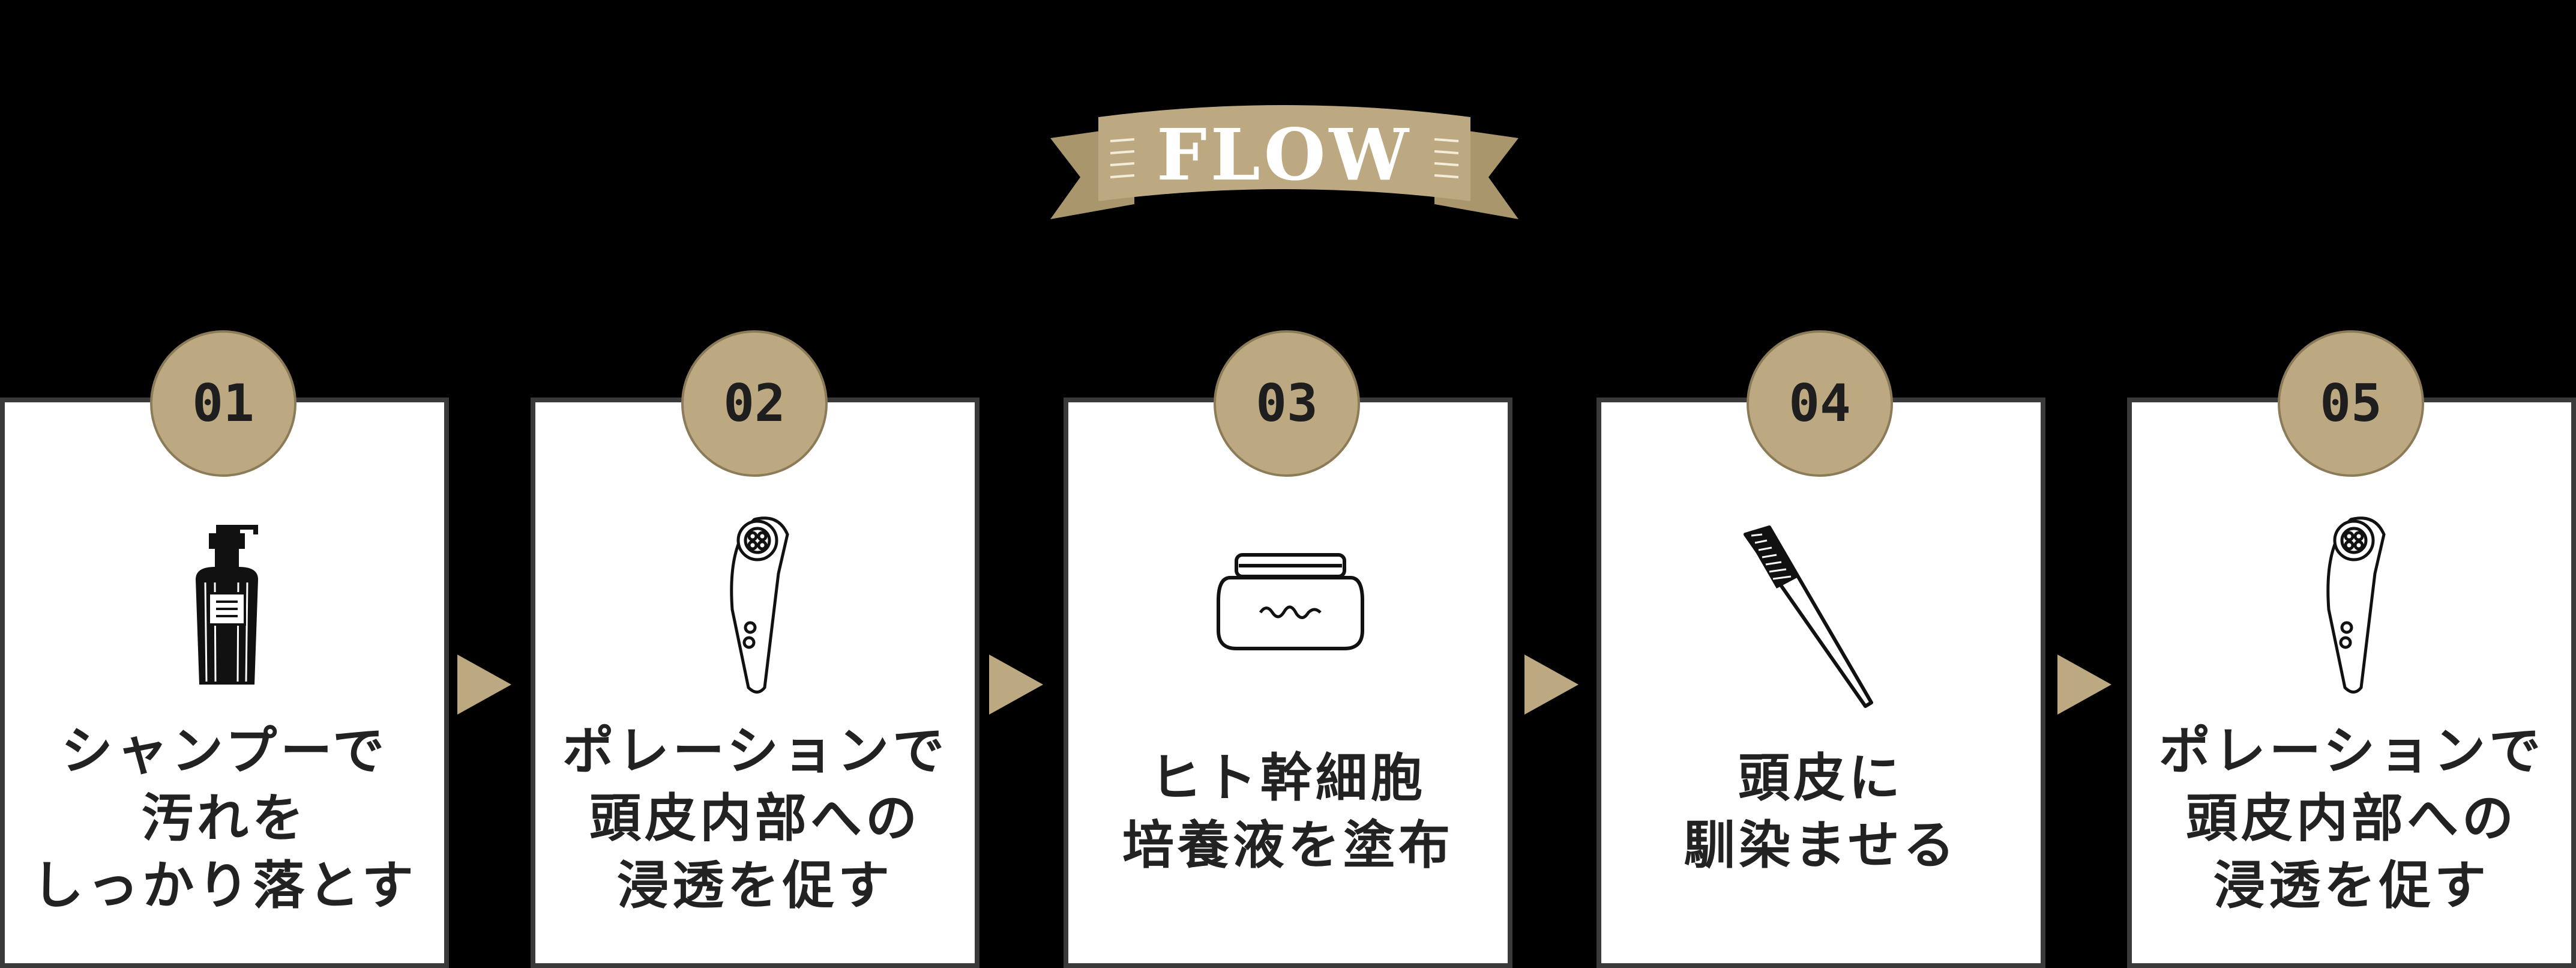 This screenshot has height=968, width=2576. Describe the element at coordinates (1288, 683) in the screenshot. I see `step-card-3: ヒト幹細胞 培養液を塗布` at that location.